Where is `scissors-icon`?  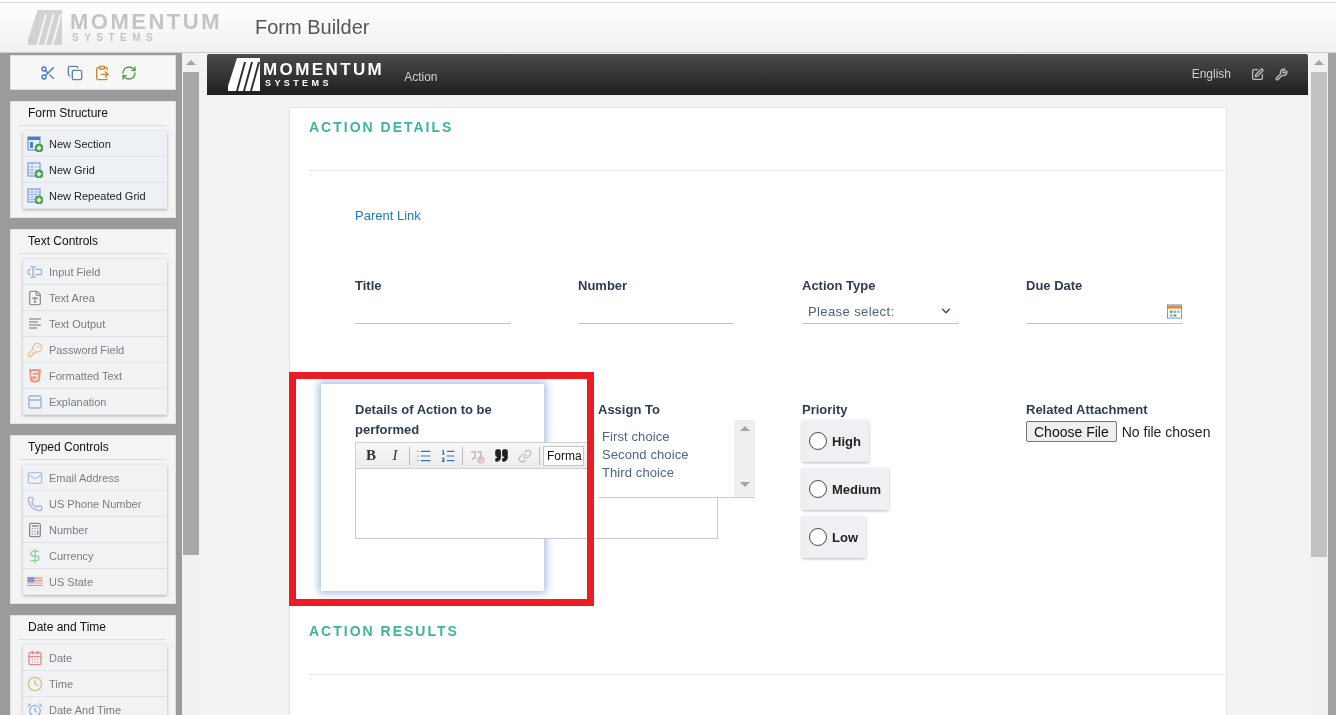 scissors-icon is located at coordinates (48, 72).